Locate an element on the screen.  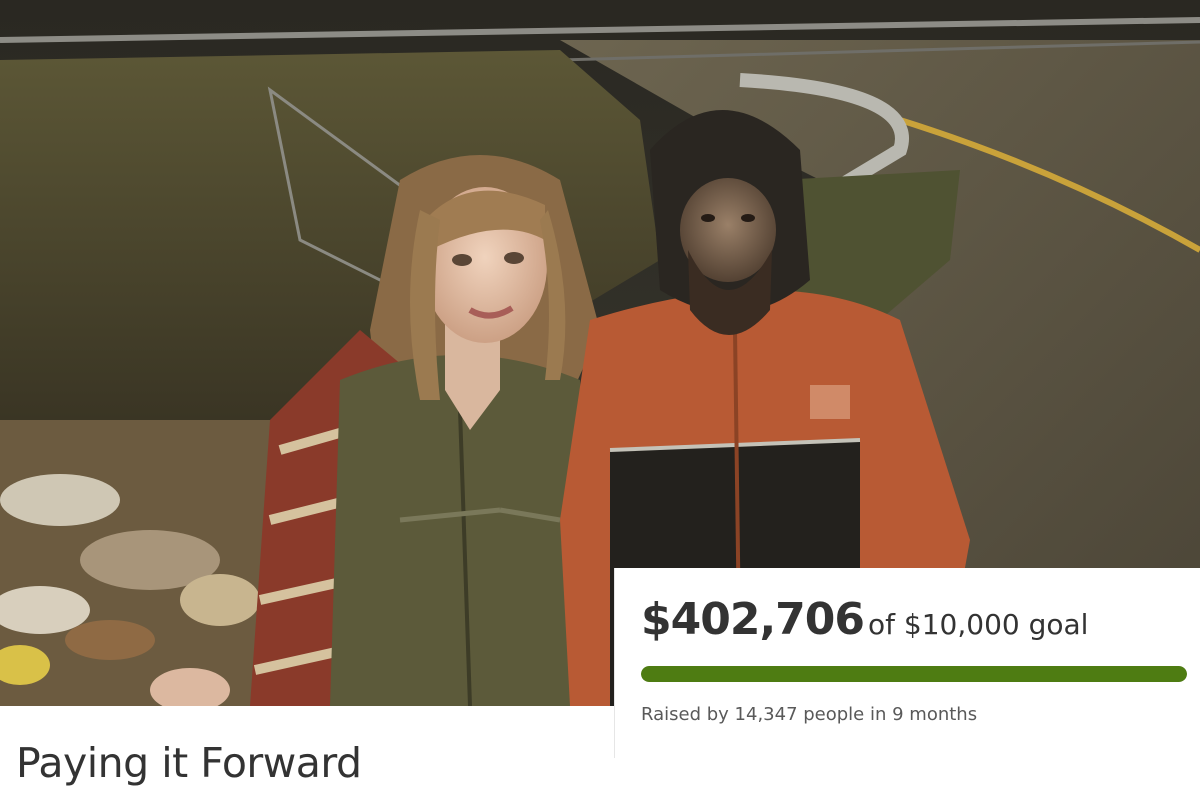
campaign-title: Paying it Forward is located at coordinates (189, 763).